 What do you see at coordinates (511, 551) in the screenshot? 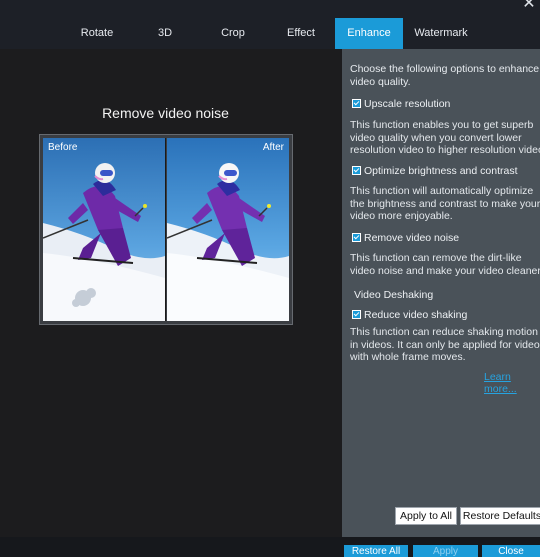
I see `close-button: Close` at bounding box center [511, 551].